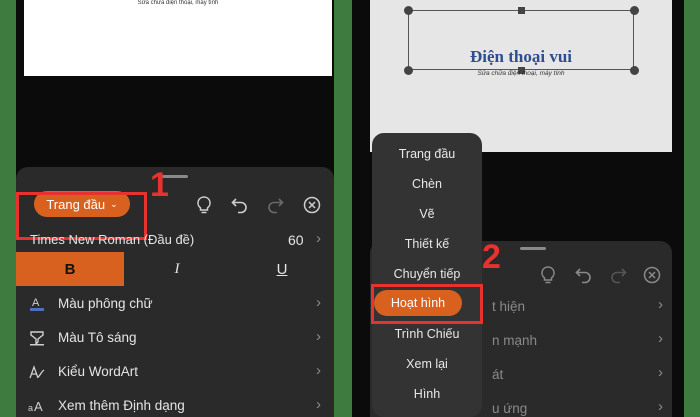  Describe the element at coordinates (491, 257) in the screenshot. I see `step-number-2: 2` at that location.